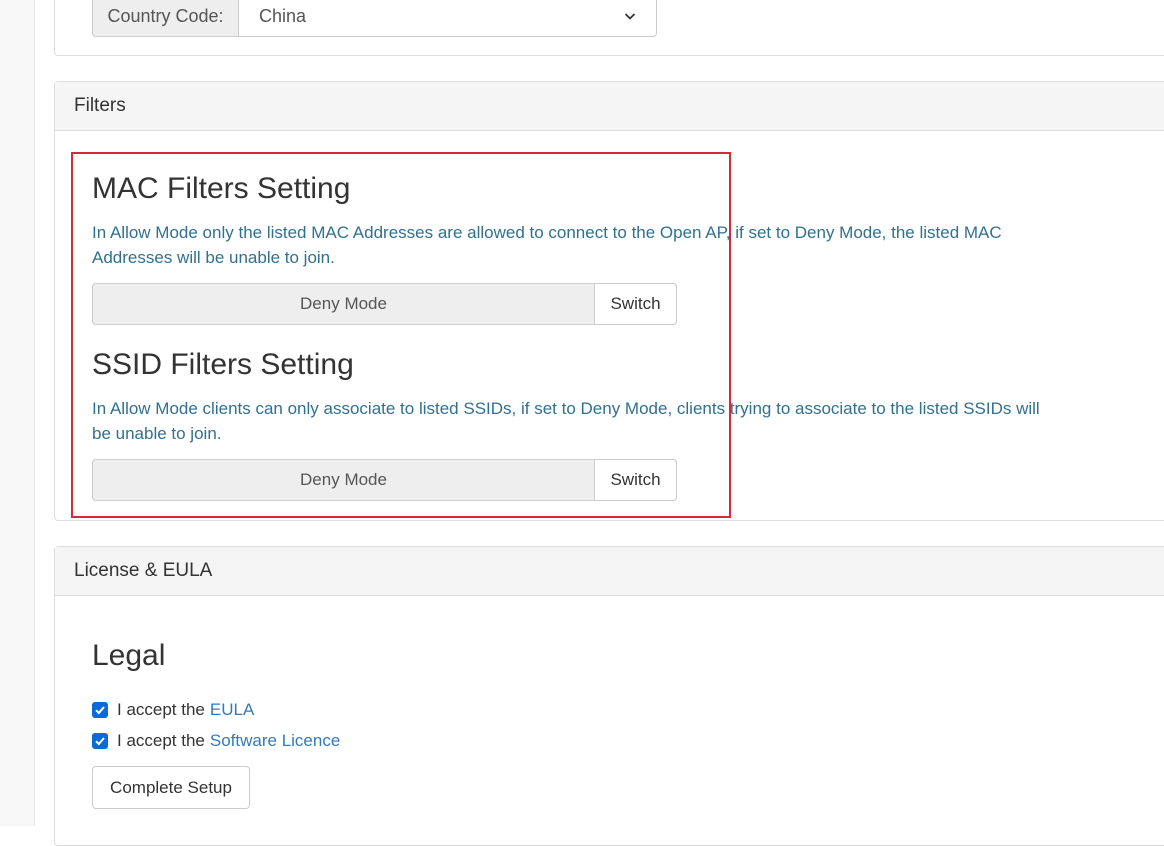  Describe the element at coordinates (171, 787) in the screenshot. I see `complete-setup-button: Complete Setup` at that location.